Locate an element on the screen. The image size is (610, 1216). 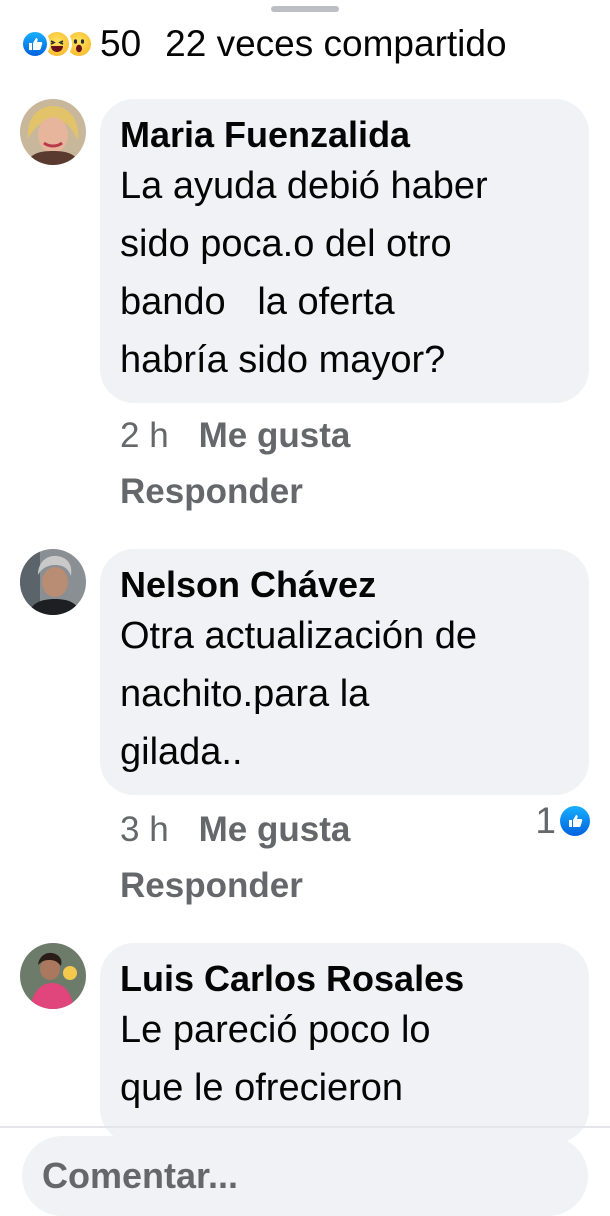
comment-author: Maria Fuenzalida is located at coordinates (344, 135).